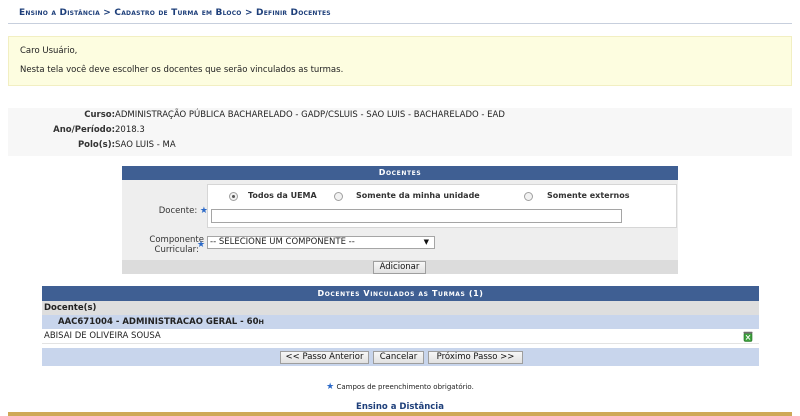  I want to click on table-row: ABISAI DE OLIVEIRA SOUSA, so click(400, 336).